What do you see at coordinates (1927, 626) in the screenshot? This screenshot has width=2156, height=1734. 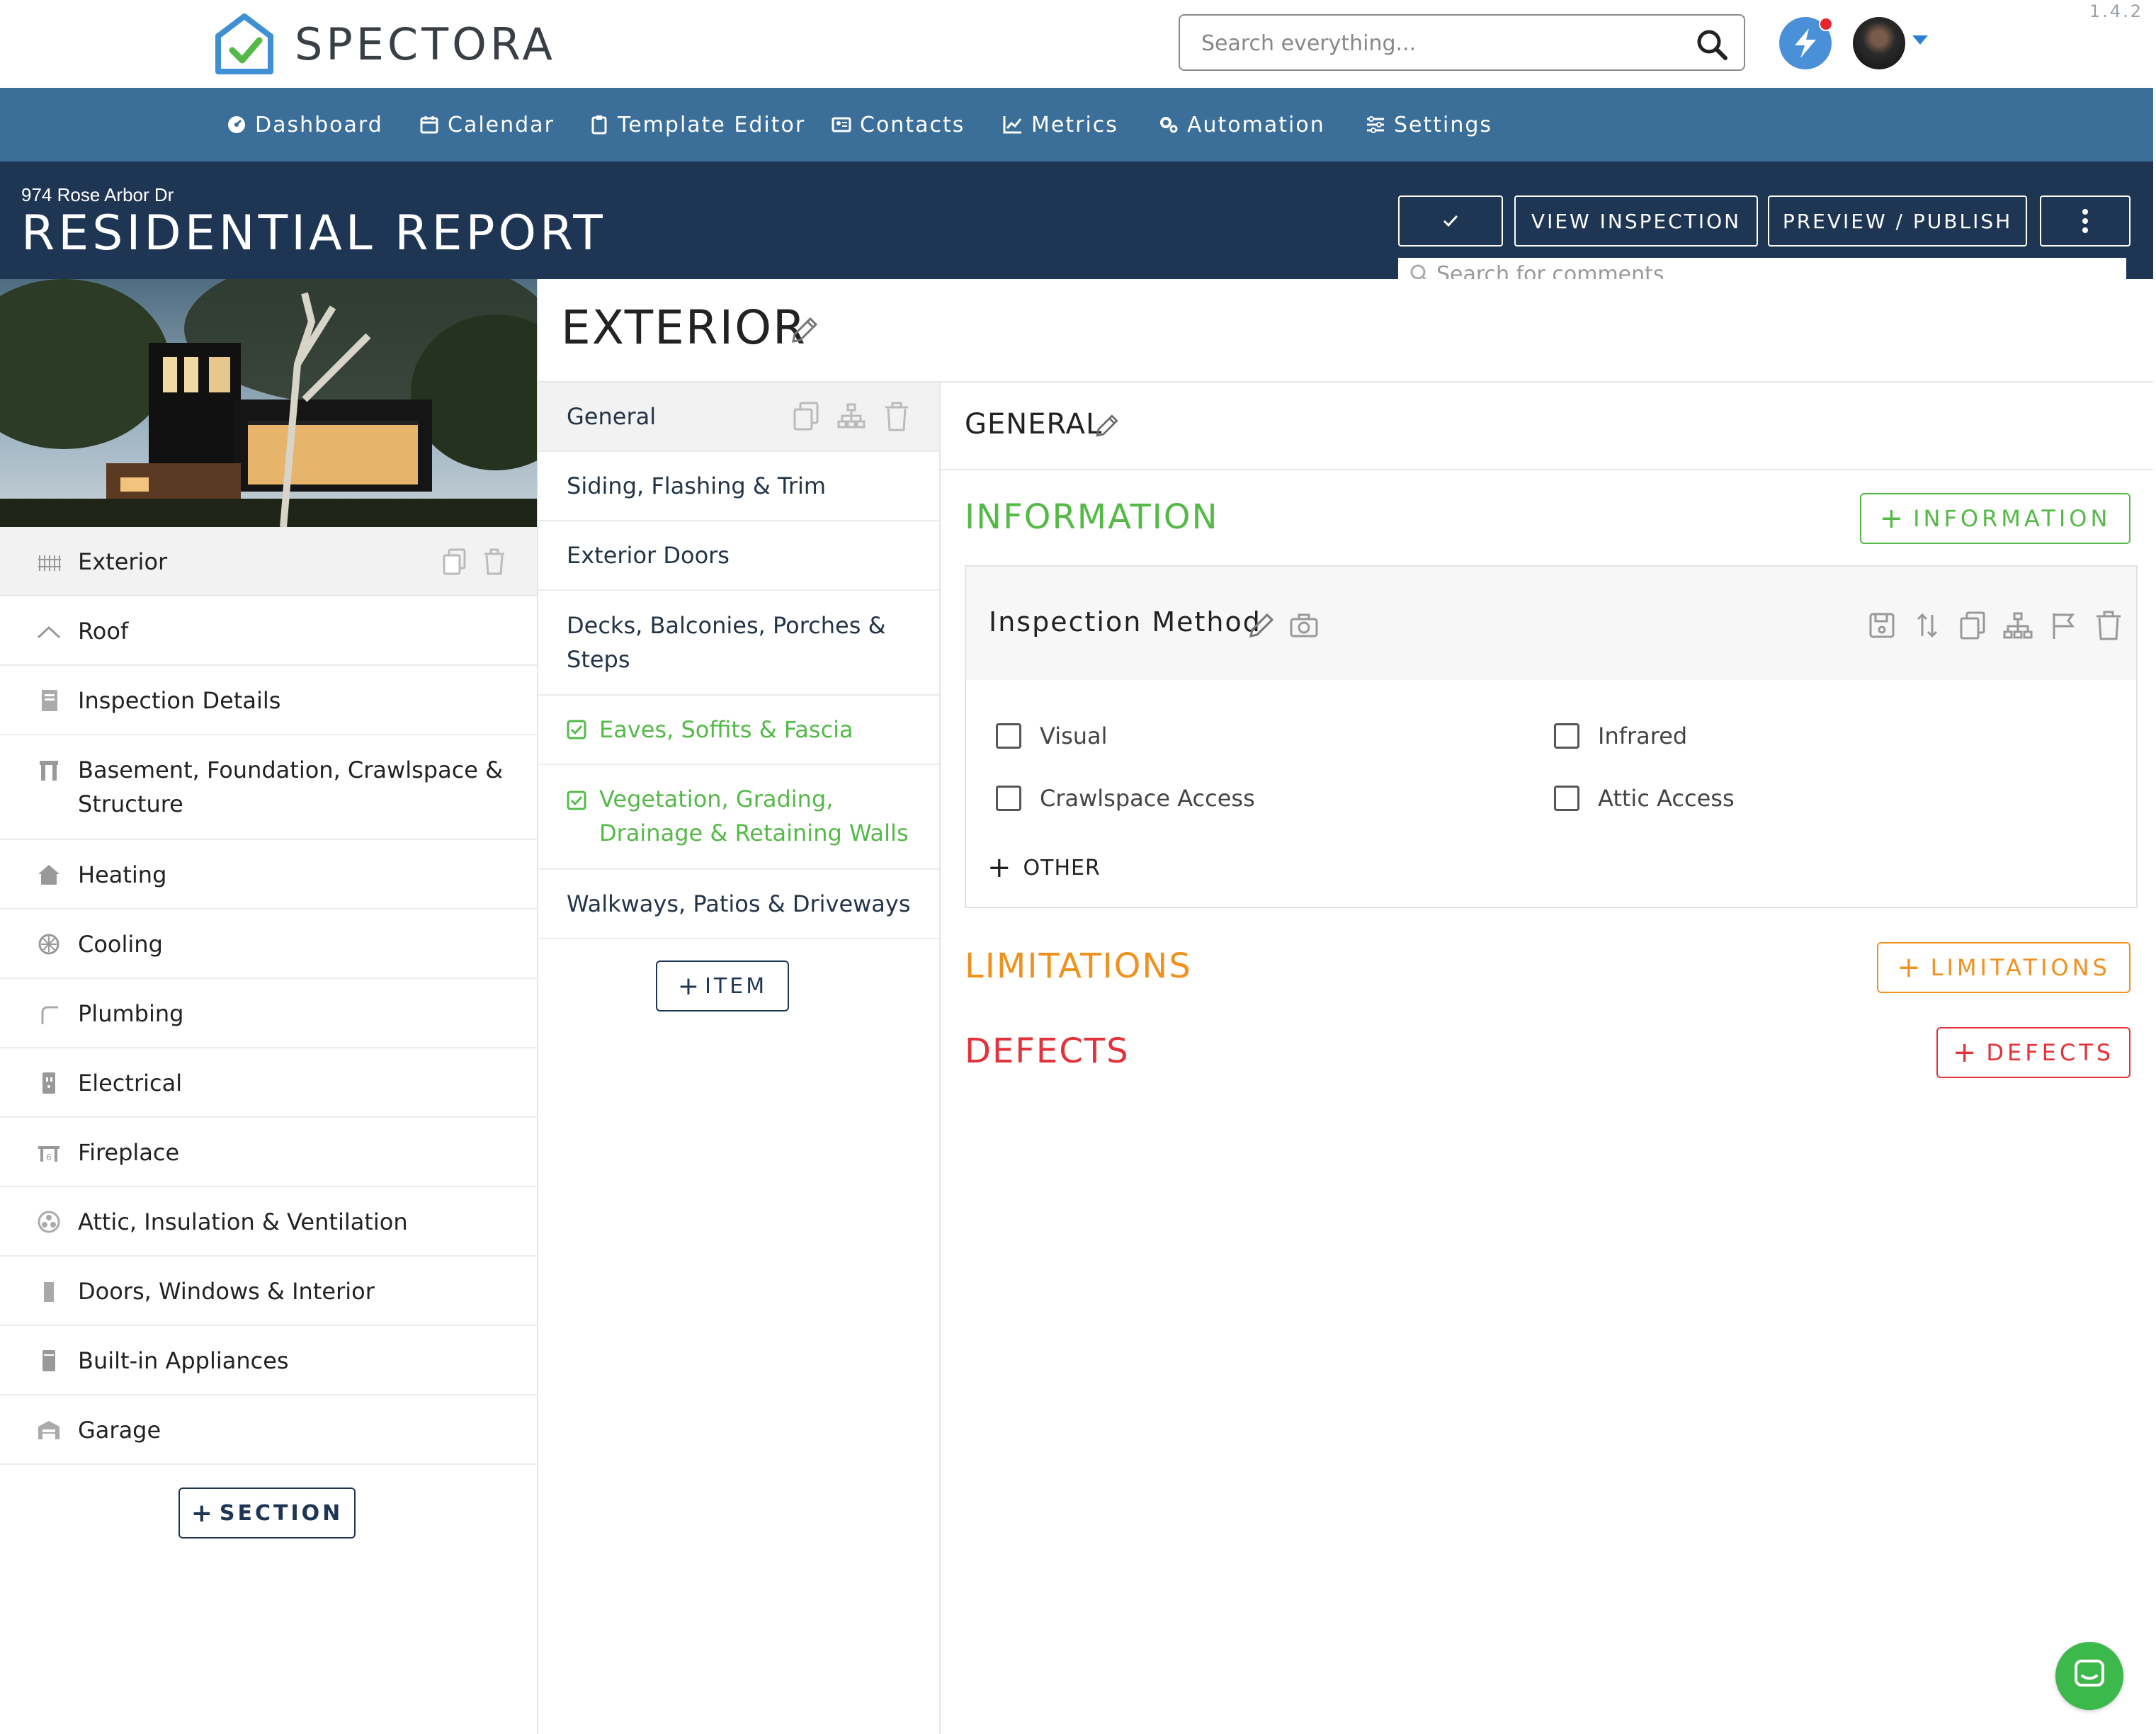 I see `sort-arrows-icon` at bounding box center [1927, 626].